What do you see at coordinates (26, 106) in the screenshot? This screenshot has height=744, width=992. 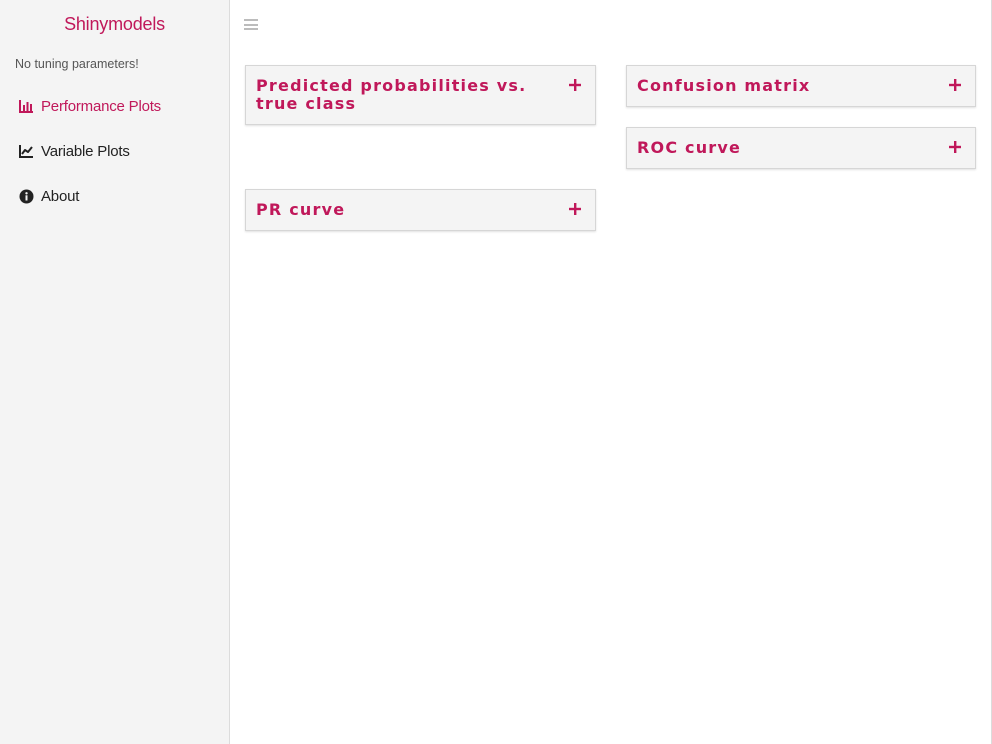 I see `bar-chart-icon` at bounding box center [26, 106].